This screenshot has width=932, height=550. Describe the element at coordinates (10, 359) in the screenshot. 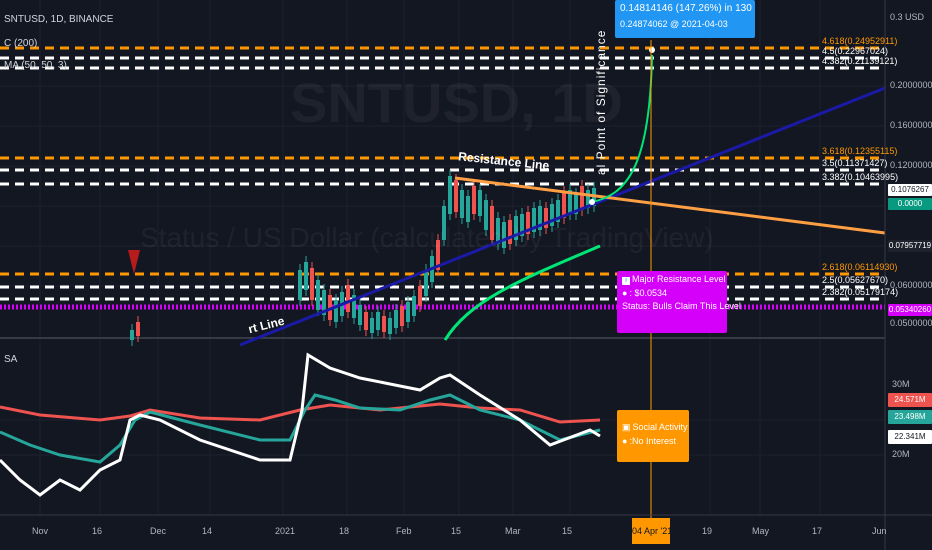

I see `sub-pane-label: SA` at that location.